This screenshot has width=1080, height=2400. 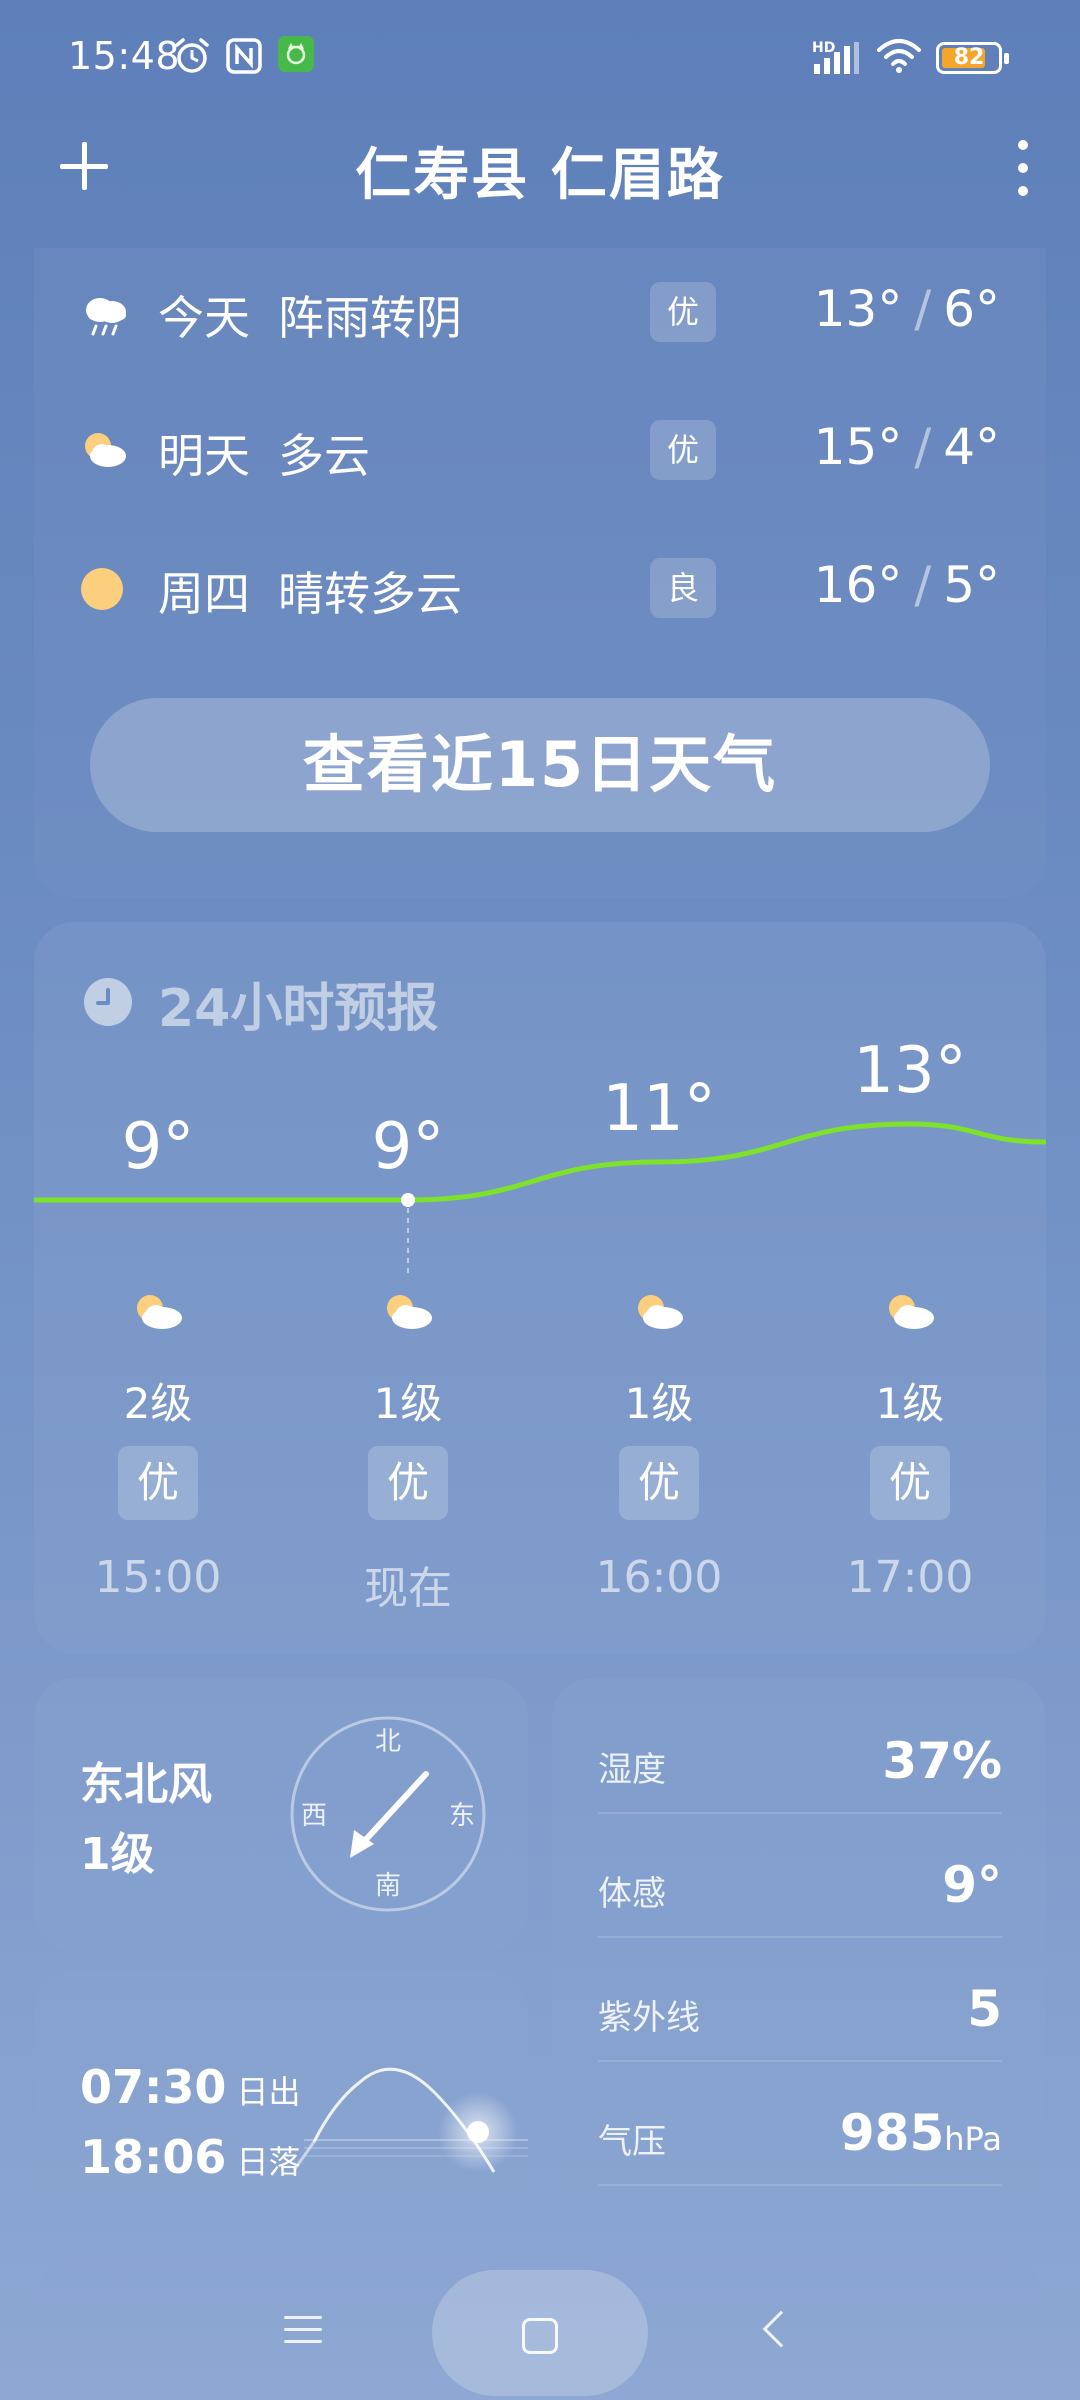 What do you see at coordinates (907, 309) in the screenshot?
I see `forecast-temp-range: 13°/6°` at bounding box center [907, 309].